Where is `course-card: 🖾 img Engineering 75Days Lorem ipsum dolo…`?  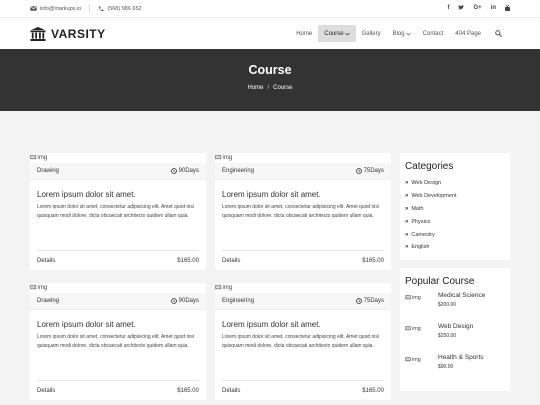
course-card: 🖾 img Engineering 75Days Lorem ipsum dolo… is located at coordinates (303, 211).